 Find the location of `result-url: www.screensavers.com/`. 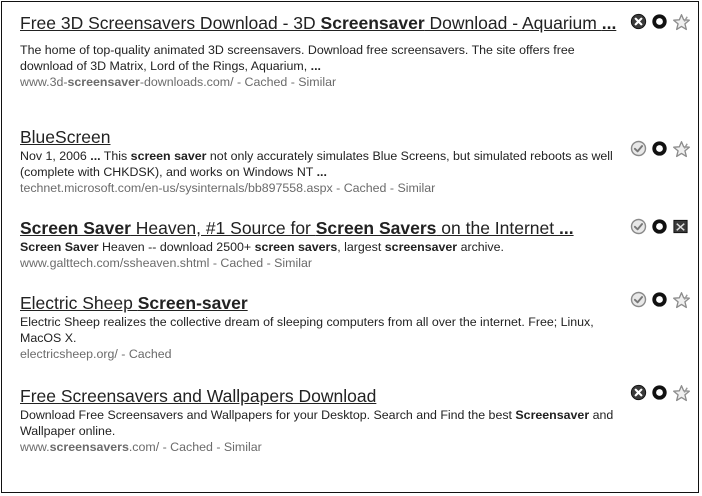

result-url: www.screensavers.com/ is located at coordinates (90, 447).